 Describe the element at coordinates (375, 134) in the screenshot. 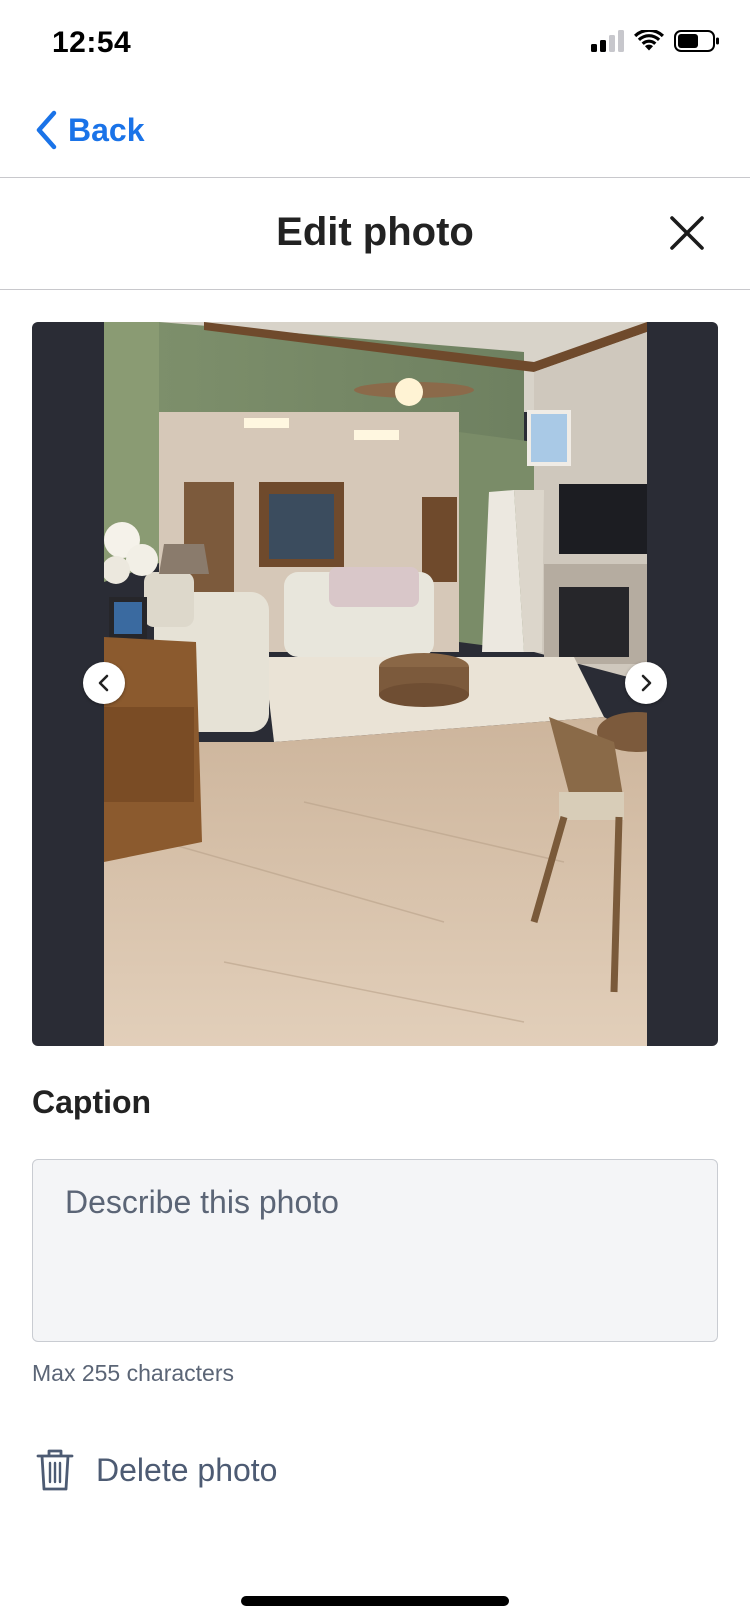

I see `navigation-bar: Back` at that location.